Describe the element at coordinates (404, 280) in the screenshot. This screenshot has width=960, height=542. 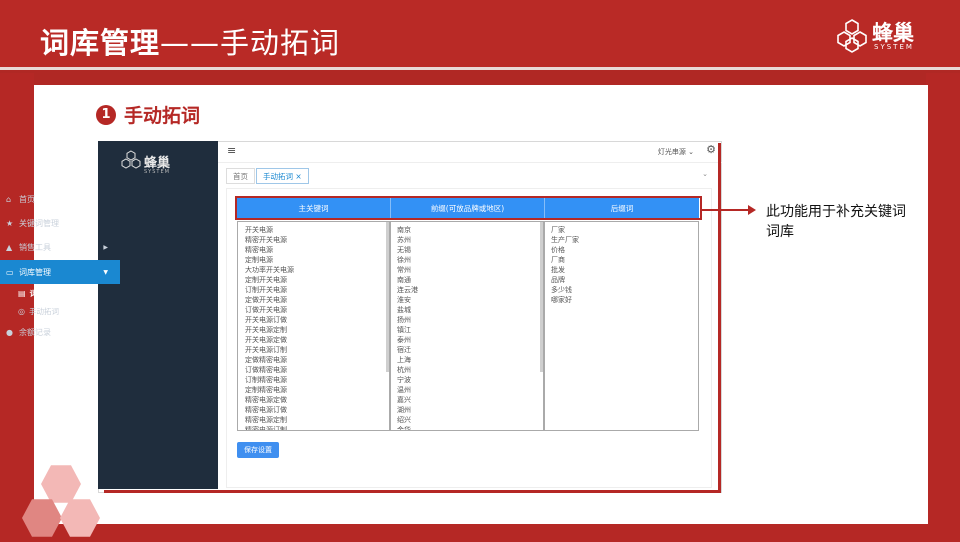
I see `keyword-line: 南通` at that location.